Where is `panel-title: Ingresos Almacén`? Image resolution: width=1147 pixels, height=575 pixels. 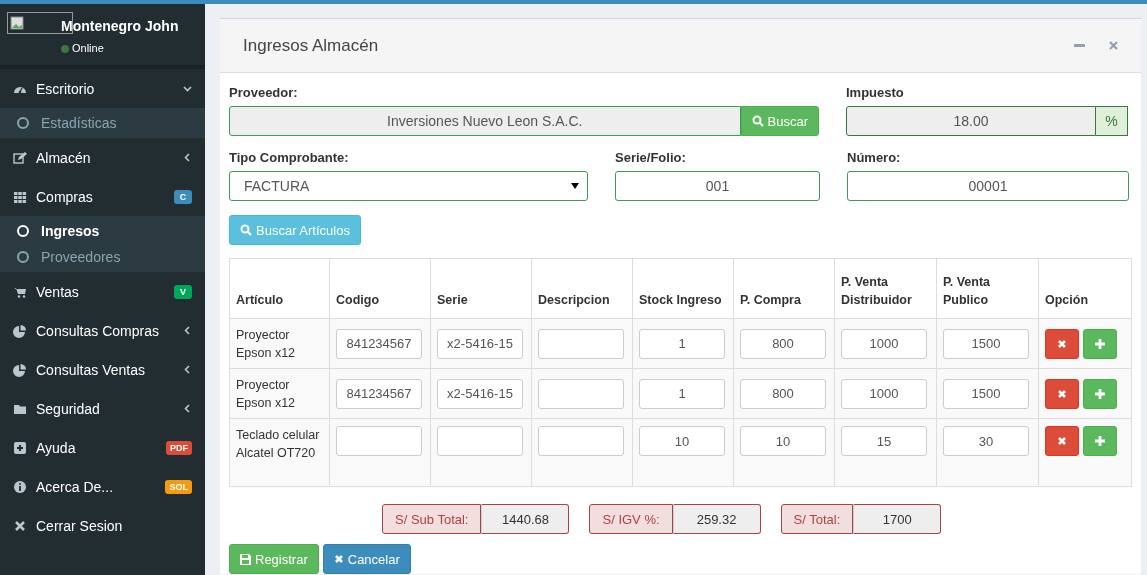
panel-title: Ingresos Almacén is located at coordinates (311, 45).